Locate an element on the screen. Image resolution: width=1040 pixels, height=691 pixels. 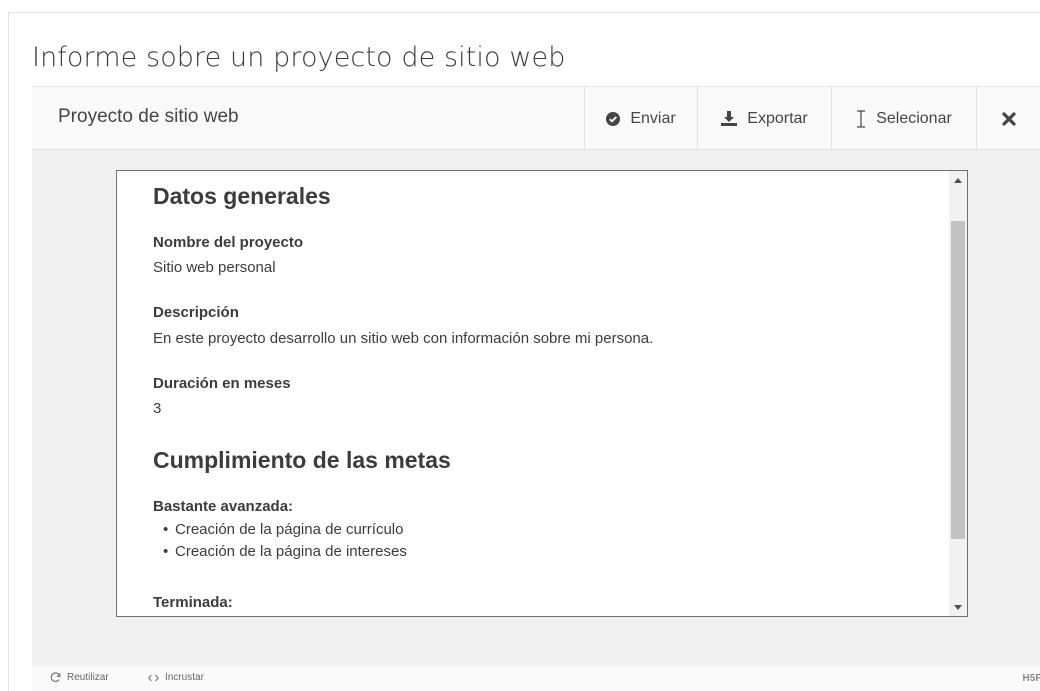
reuse-link: Reutilizar is located at coordinates (79, 677).